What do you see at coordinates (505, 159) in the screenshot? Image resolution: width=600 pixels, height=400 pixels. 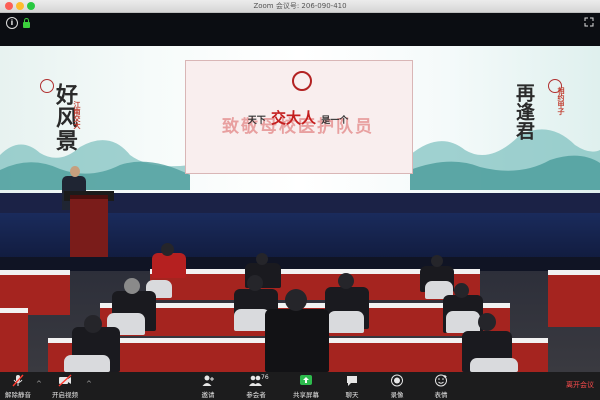 I see `mountain-art-right` at bounding box center [505, 159].